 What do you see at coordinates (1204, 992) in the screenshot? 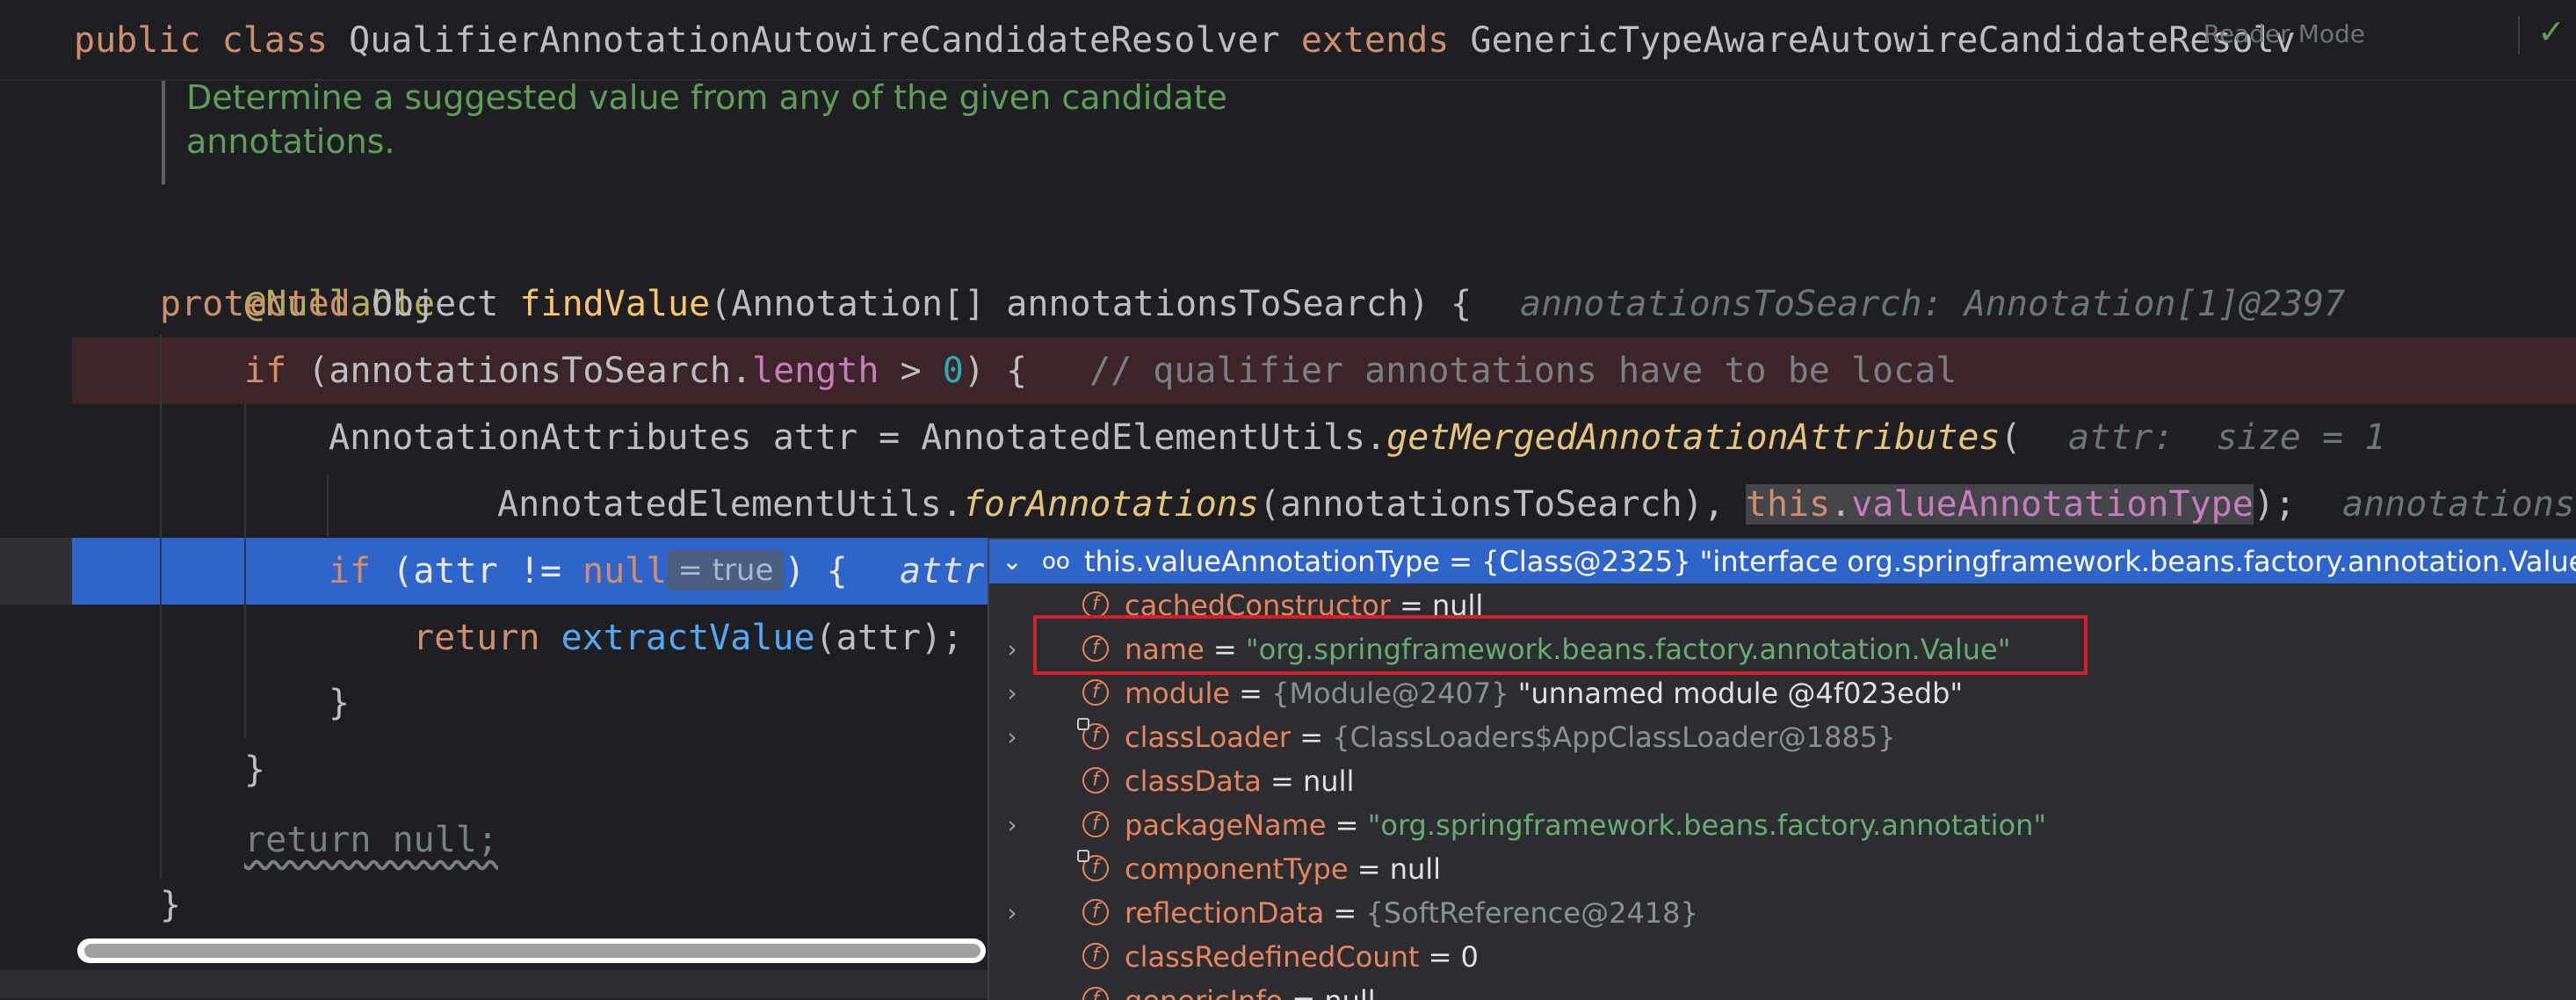
I see `field-name: genericInfo` at bounding box center [1204, 992].